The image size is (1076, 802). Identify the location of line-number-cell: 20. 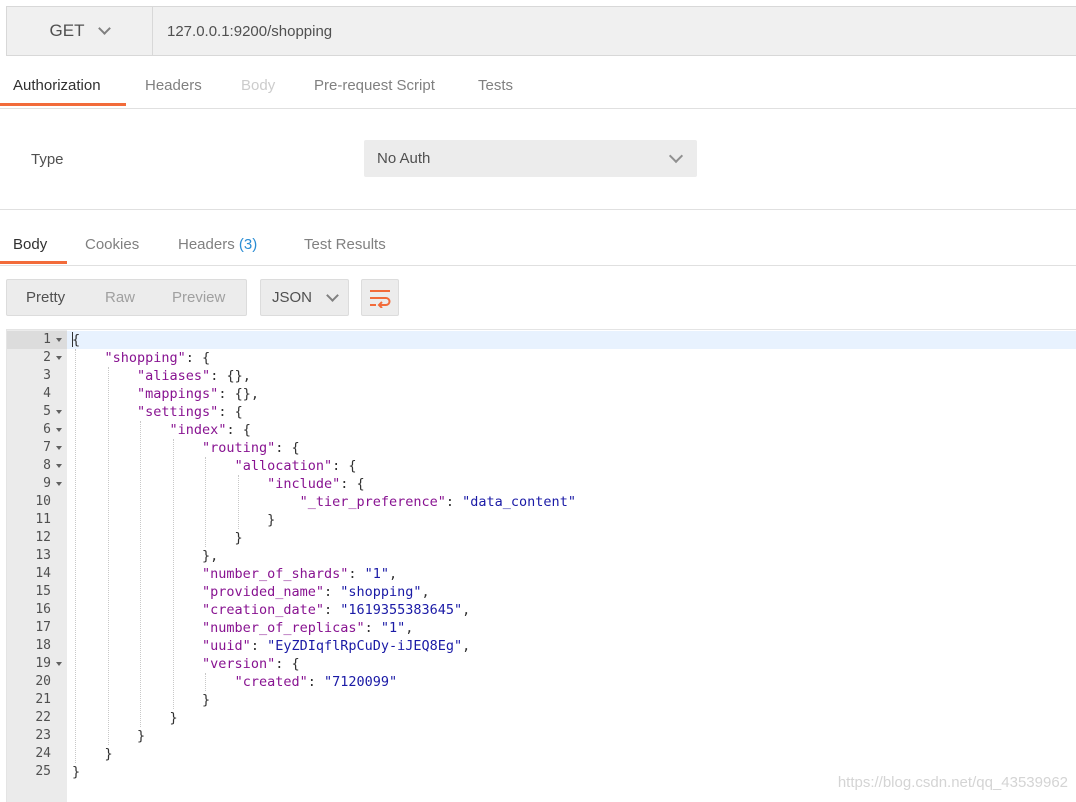
(37, 682).